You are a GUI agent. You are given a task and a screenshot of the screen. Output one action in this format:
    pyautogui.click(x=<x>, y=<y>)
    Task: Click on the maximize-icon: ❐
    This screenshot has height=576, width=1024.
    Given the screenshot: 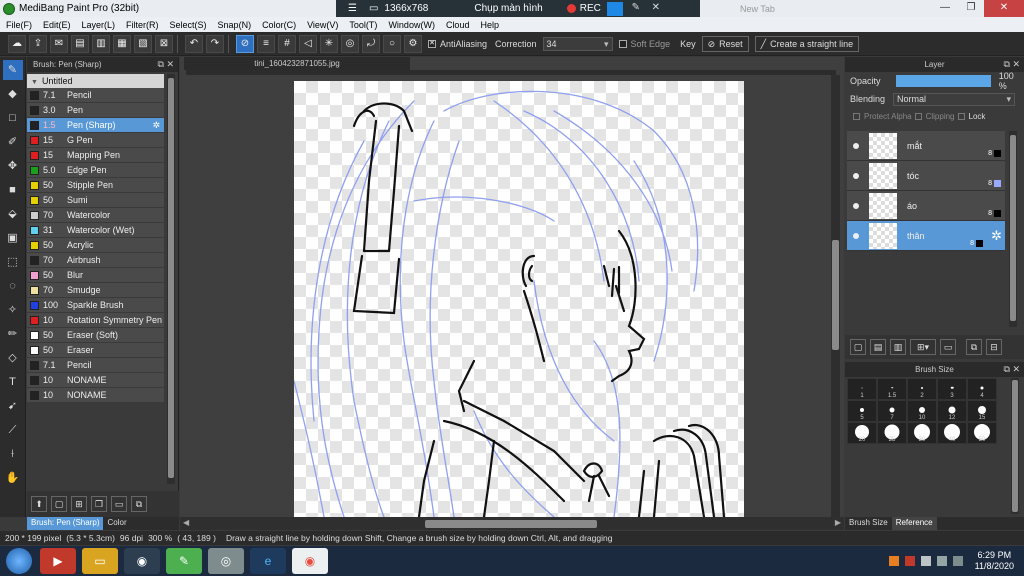 What is the action you would take?
    pyautogui.click(x=971, y=8)
    